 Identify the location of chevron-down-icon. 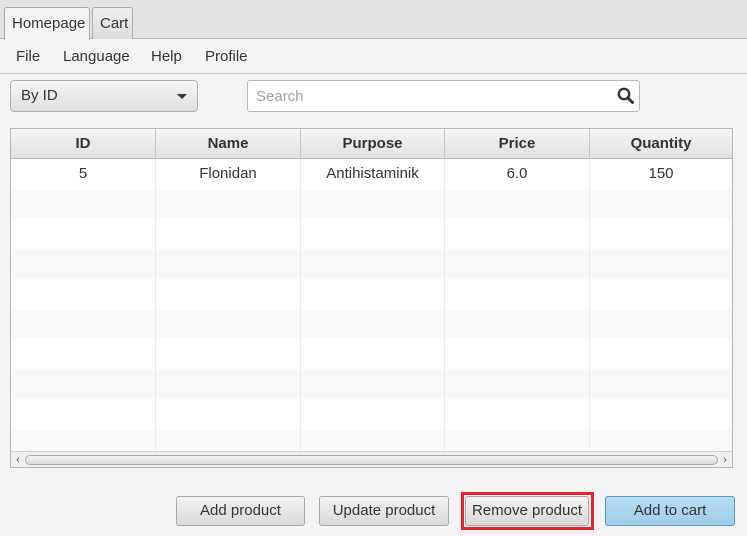
(182, 96).